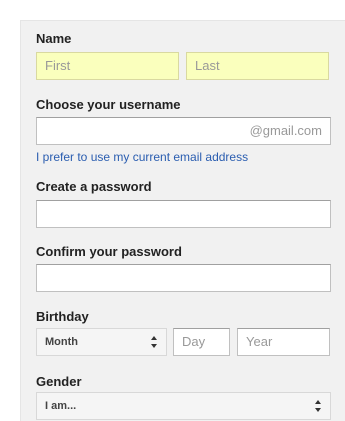  What do you see at coordinates (194, 341) in the screenshot?
I see `day-placeholder: Day` at bounding box center [194, 341].